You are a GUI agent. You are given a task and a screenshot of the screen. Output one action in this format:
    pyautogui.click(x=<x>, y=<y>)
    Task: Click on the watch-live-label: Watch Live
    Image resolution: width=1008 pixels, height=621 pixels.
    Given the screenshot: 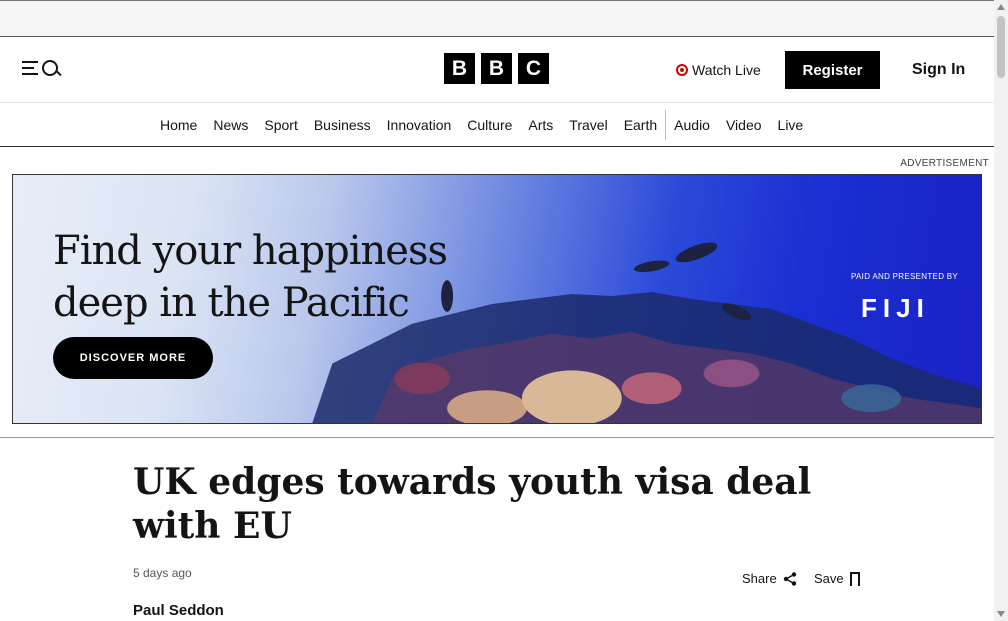 What is the action you would take?
    pyautogui.click(x=726, y=70)
    